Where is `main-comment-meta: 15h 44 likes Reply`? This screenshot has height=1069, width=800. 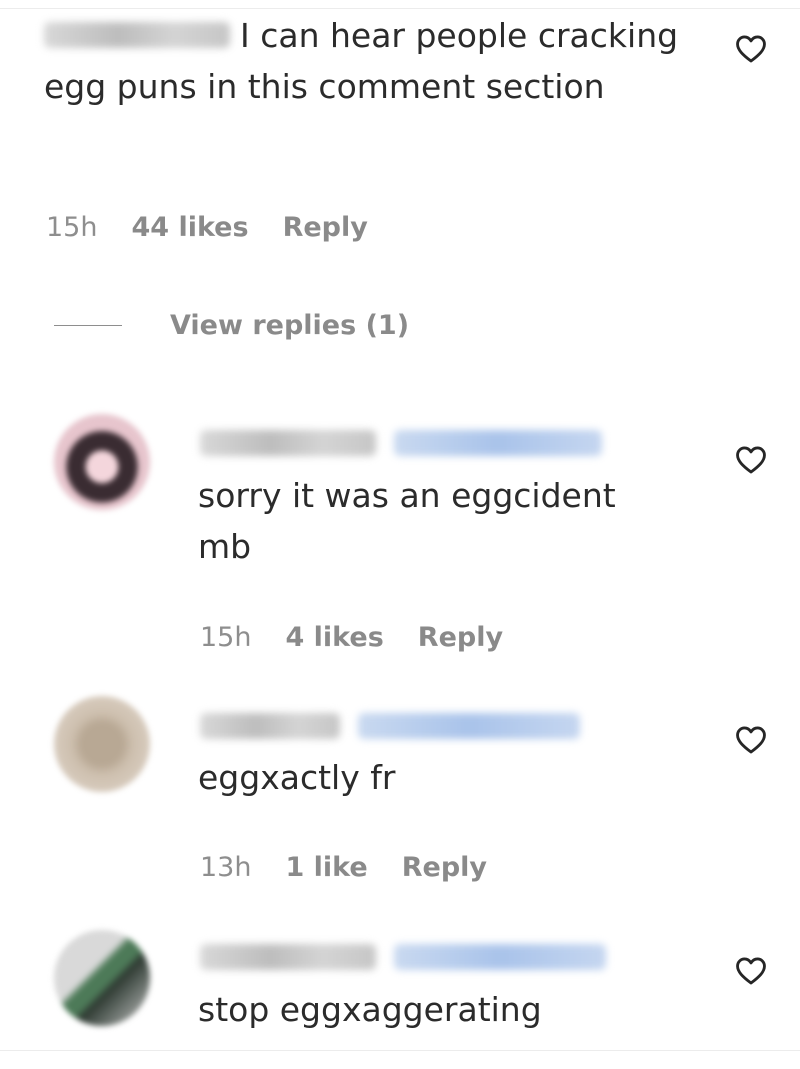
main-comment-meta: 15h 44 likes Reply is located at coordinates (207, 227).